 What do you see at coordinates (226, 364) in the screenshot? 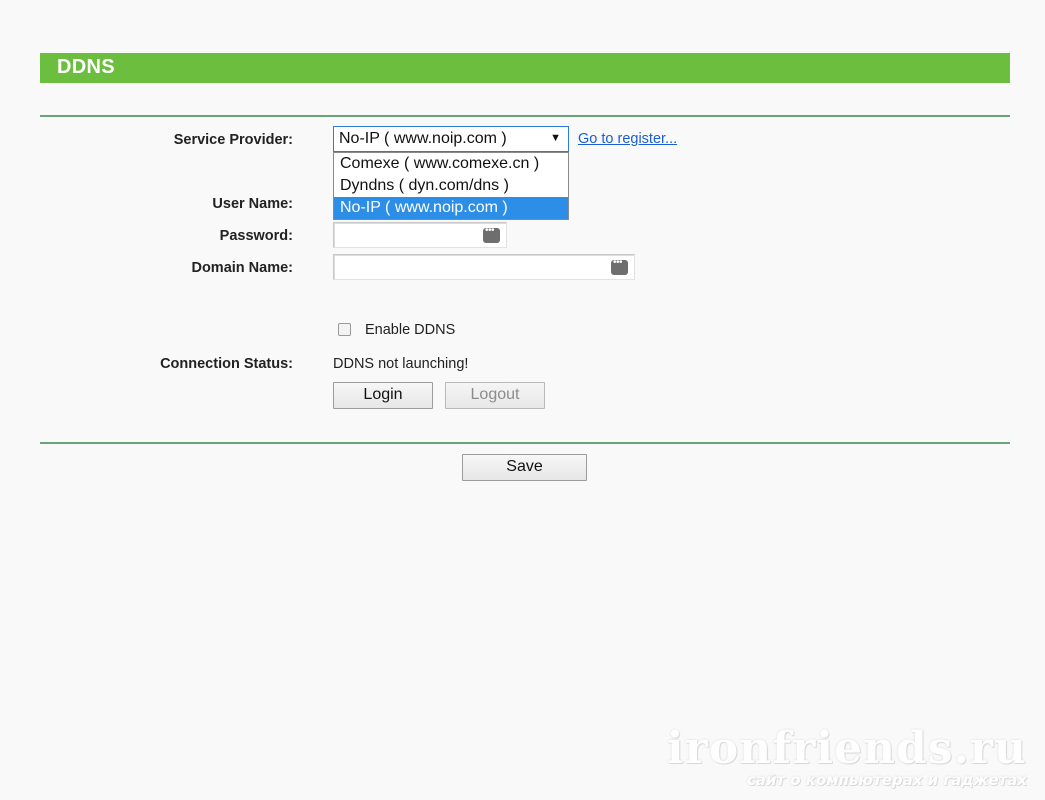
I see `connection-status-label: Connection Status:` at bounding box center [226, 364].